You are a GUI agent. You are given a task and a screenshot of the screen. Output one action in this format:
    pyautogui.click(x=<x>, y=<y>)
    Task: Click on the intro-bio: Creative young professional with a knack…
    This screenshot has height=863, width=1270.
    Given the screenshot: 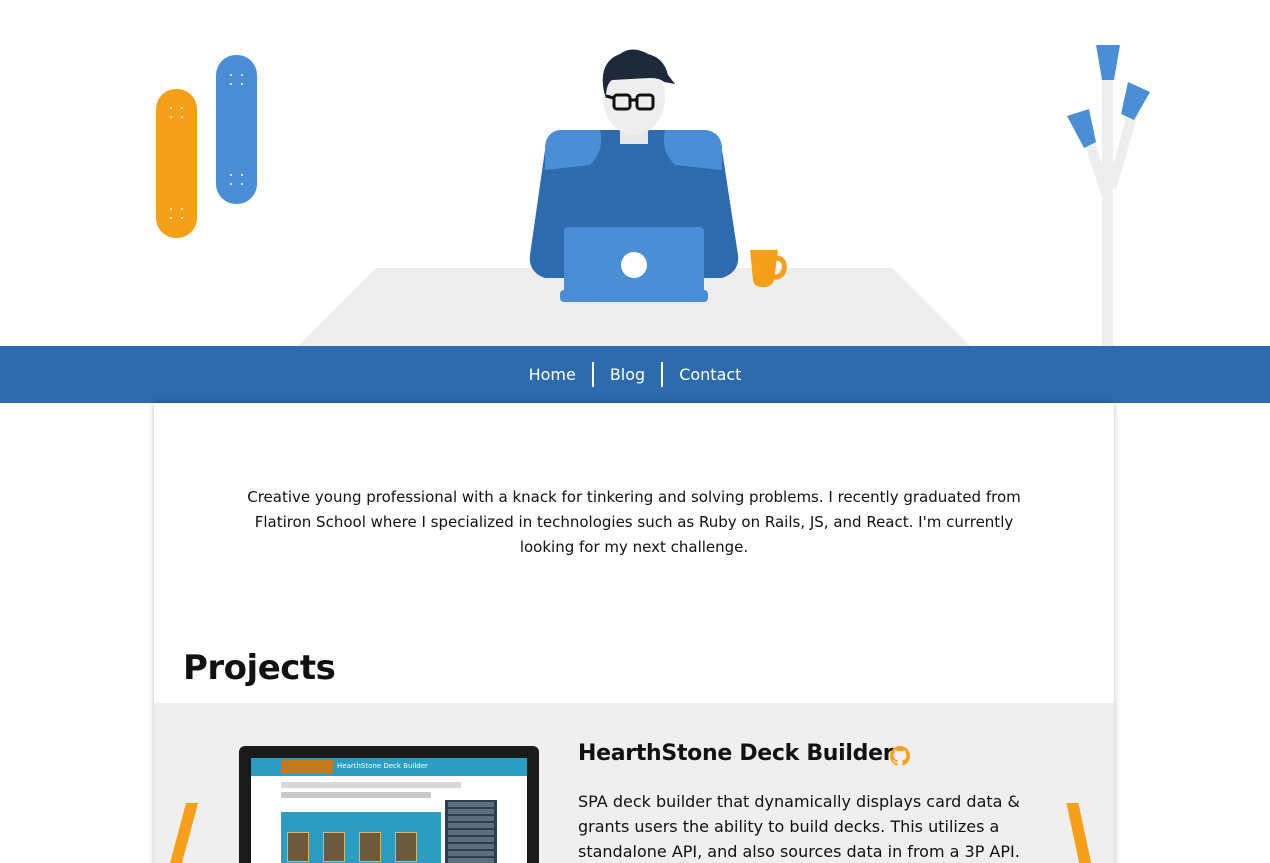 What is the action you would take?
    pyautogui.click(x=634, y=522)
    